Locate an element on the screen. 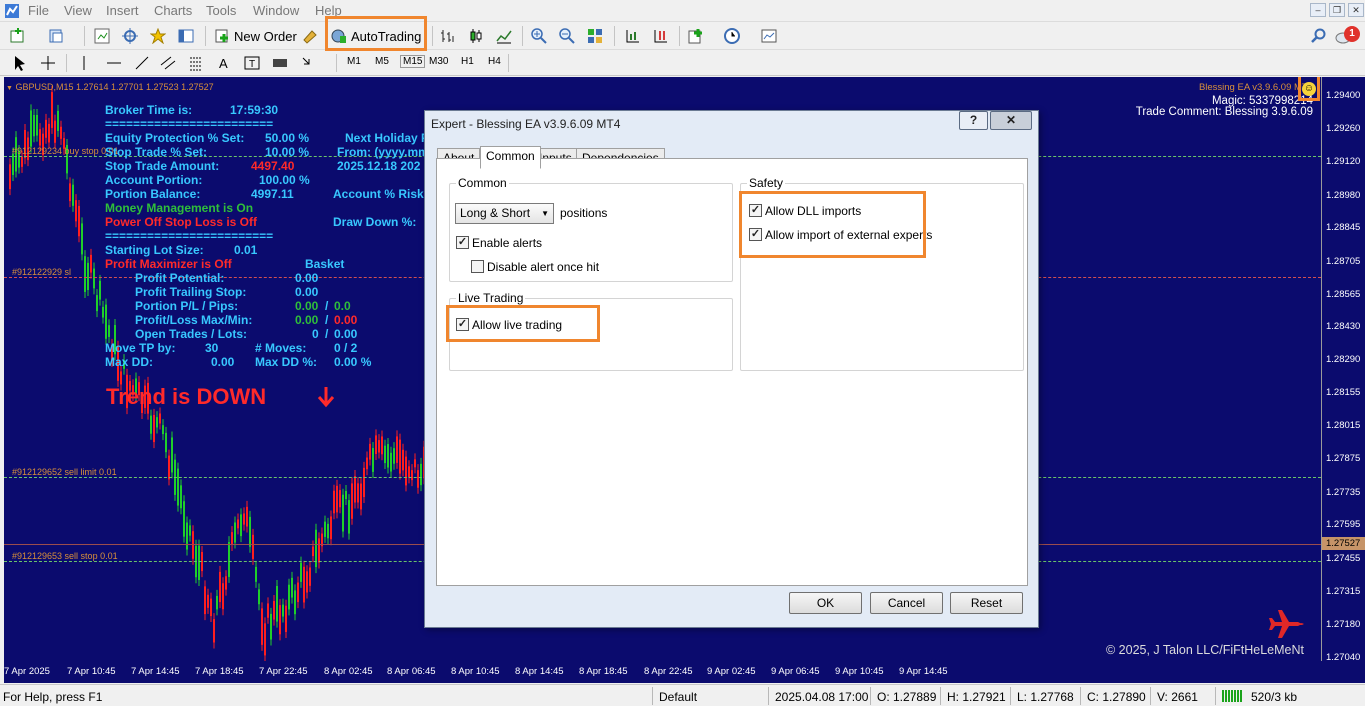  rectangle-icon is located at coordinates (280, 63).